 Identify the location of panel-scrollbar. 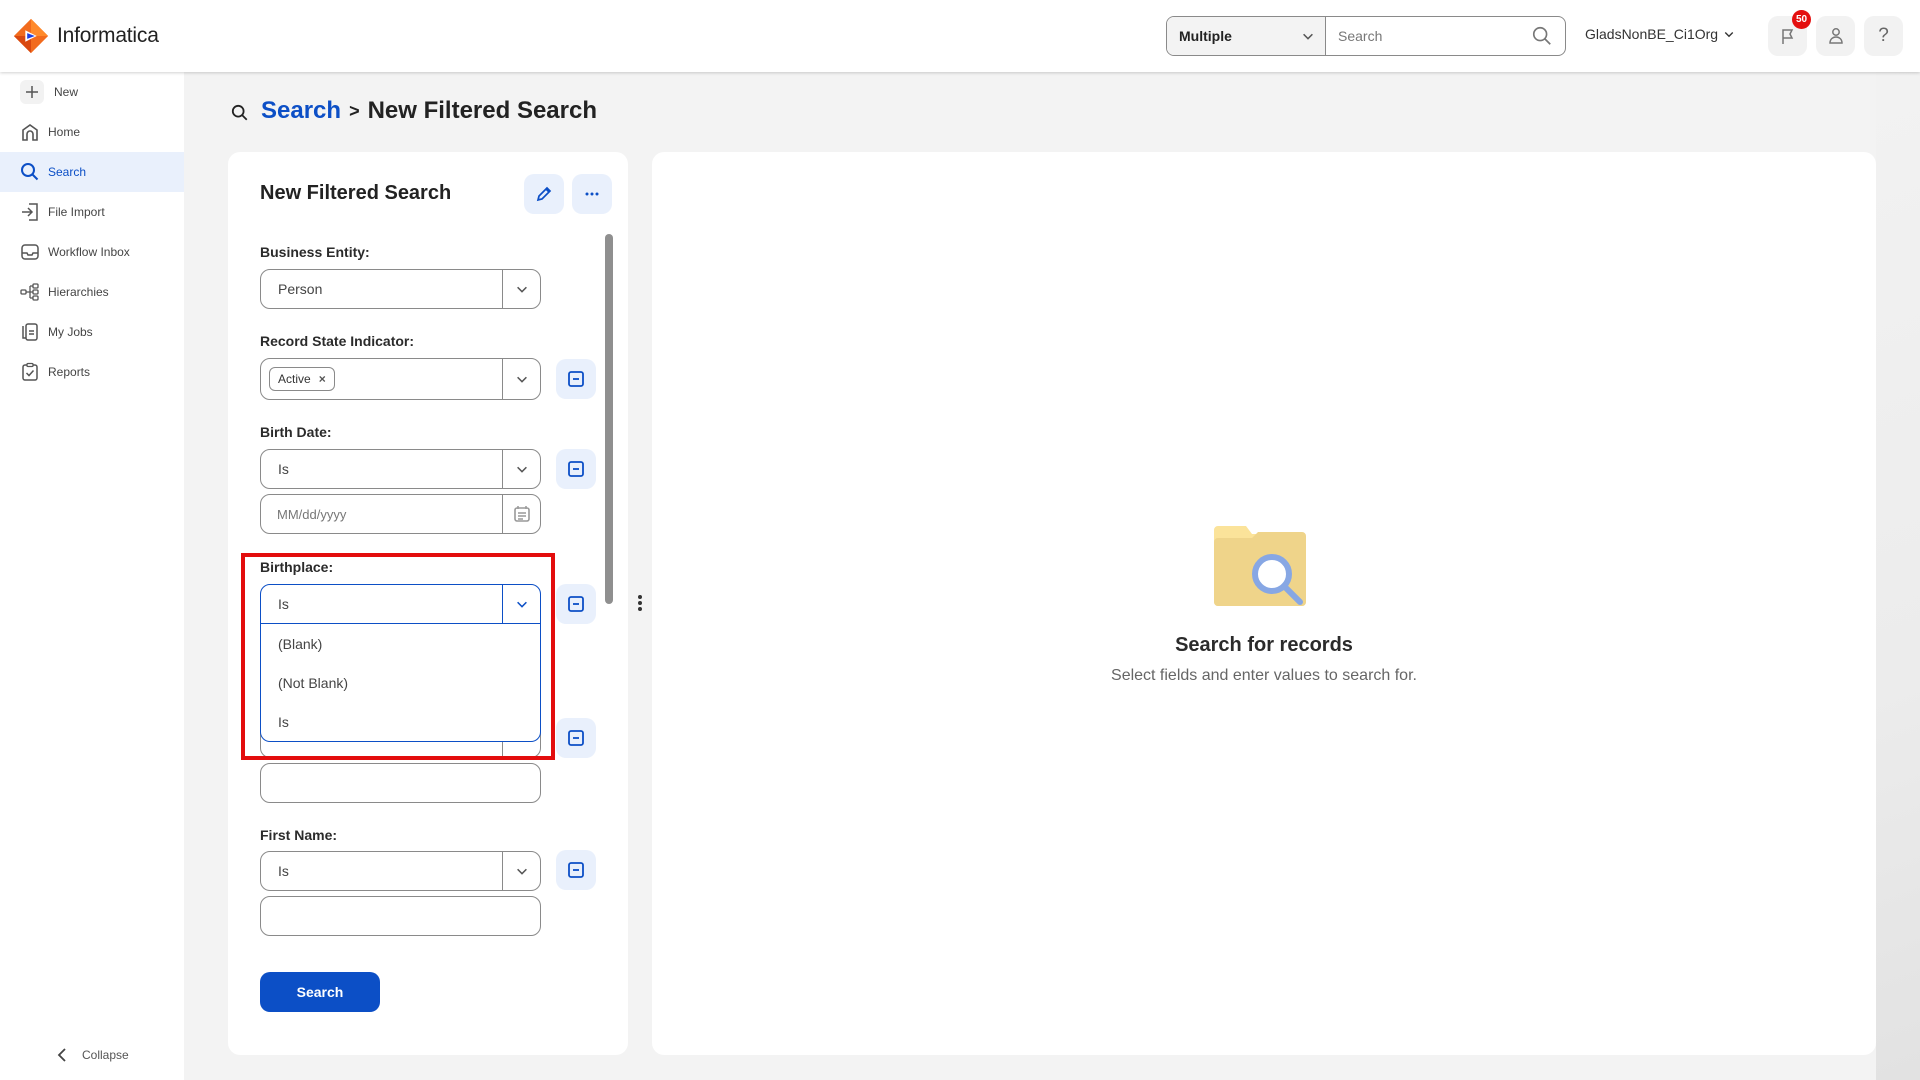
(609, 419).